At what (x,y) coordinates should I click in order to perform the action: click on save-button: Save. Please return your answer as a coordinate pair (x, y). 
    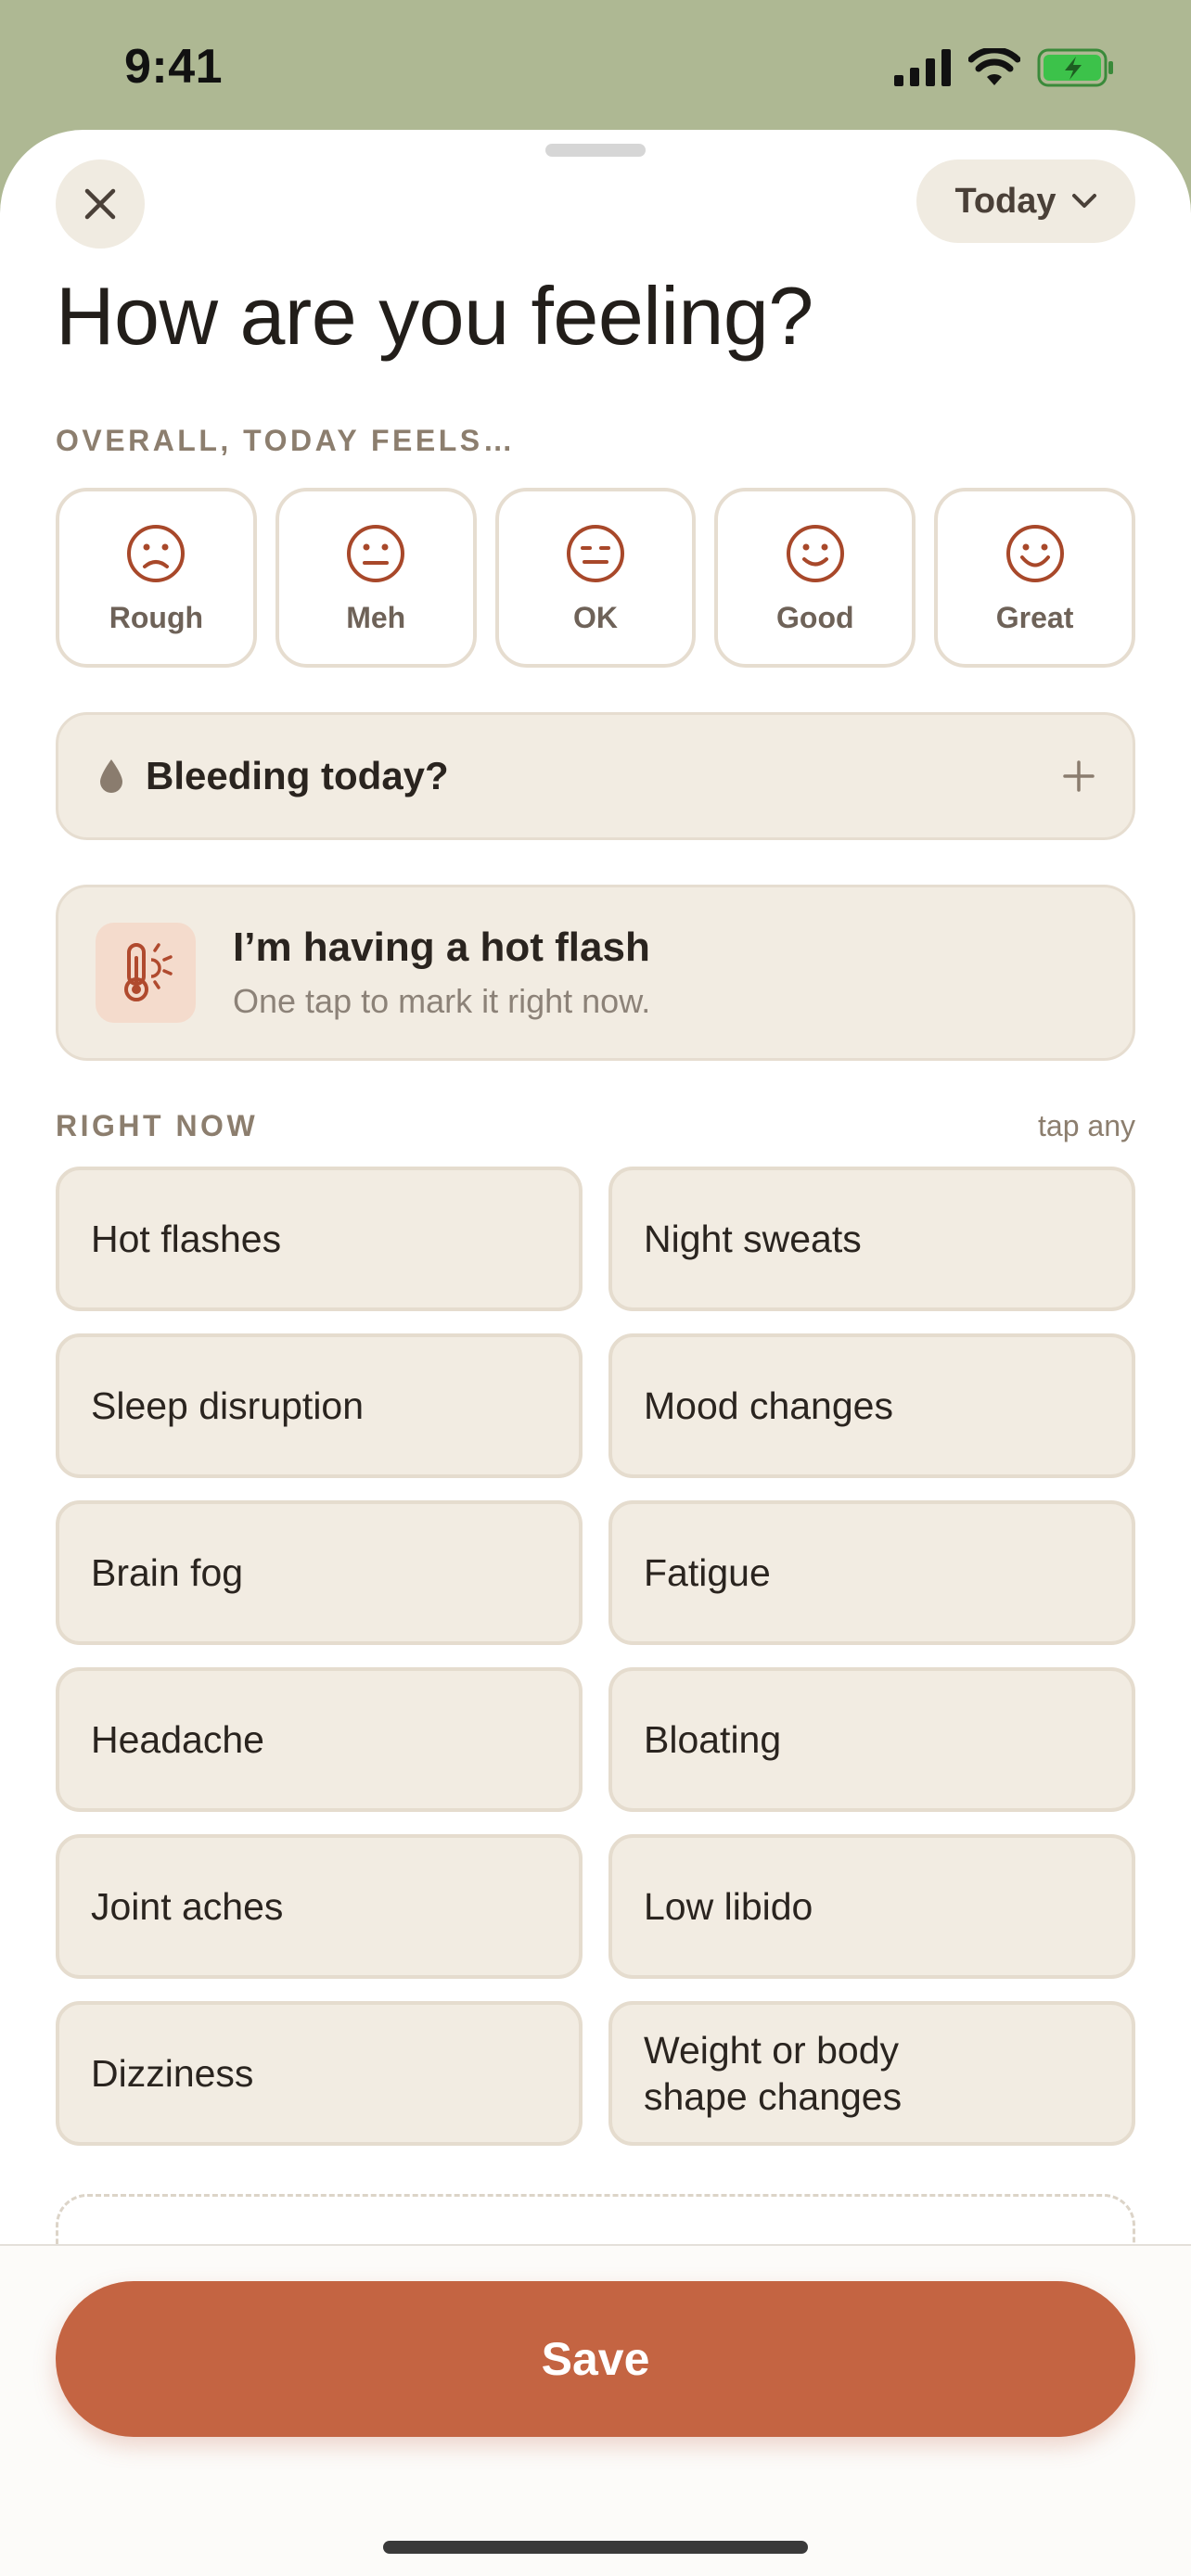
    Looking at the image, I should click on (595, 2359).